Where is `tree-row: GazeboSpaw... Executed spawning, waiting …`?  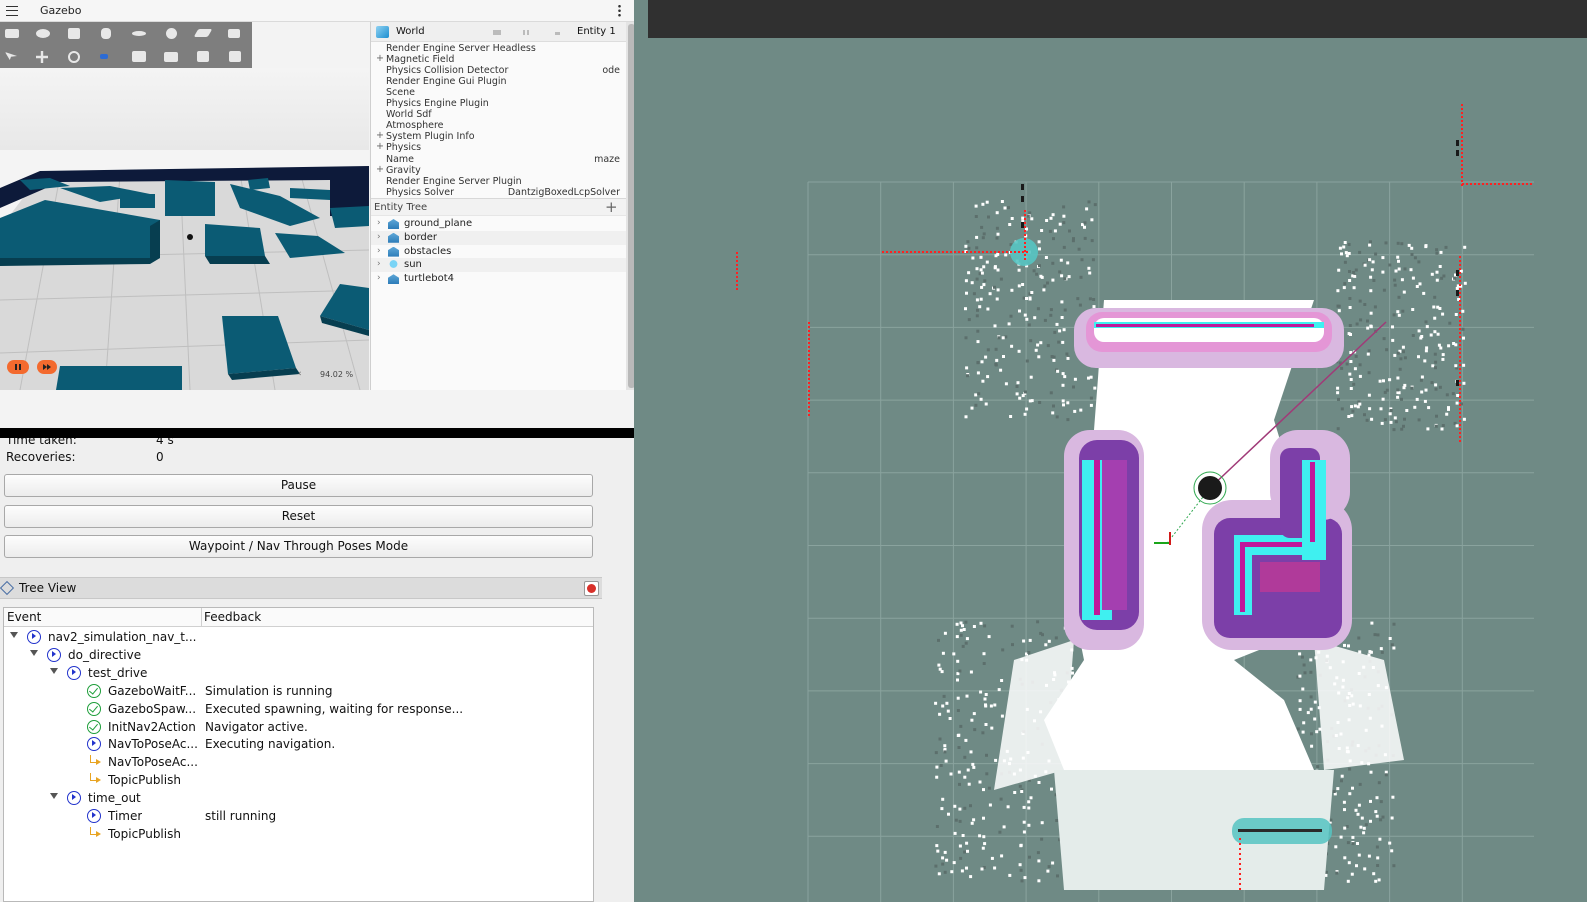
tree-row: GazeboSpaw... Executed spawning, waiting … is located at coordinates (298, 709).